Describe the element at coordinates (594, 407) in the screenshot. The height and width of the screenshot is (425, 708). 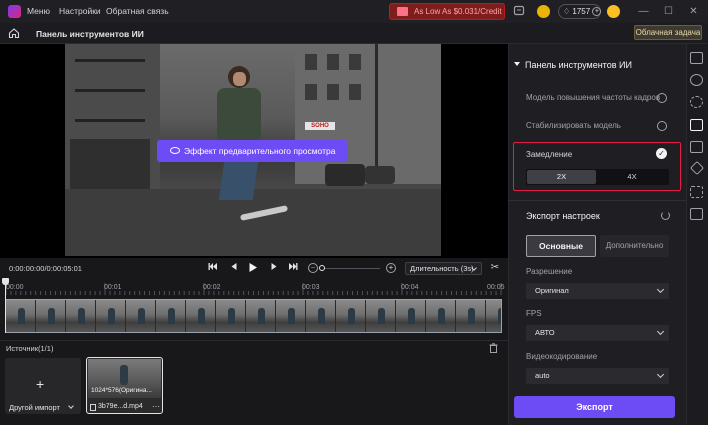
I see `export-button: Экспорт` at that location.